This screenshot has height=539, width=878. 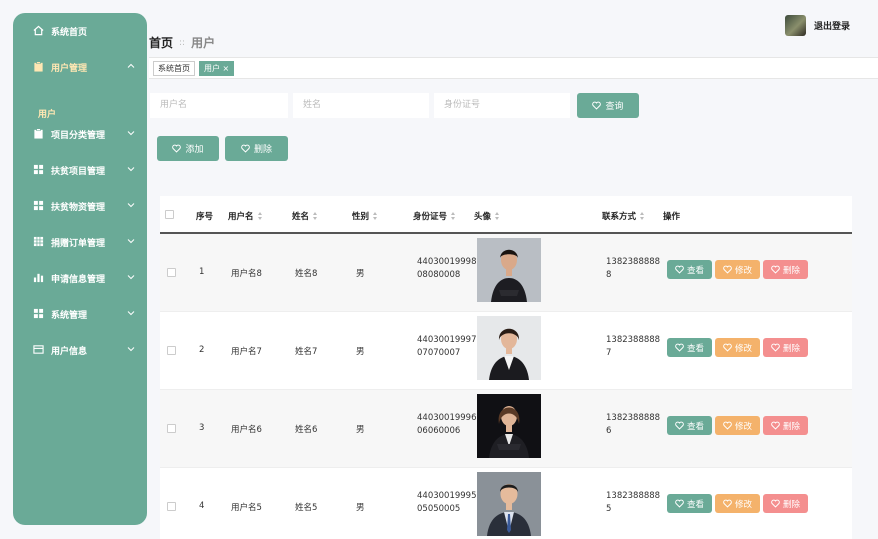 I want to click on sidebar-item-label: 系统管理, so click(x=69, y=316).